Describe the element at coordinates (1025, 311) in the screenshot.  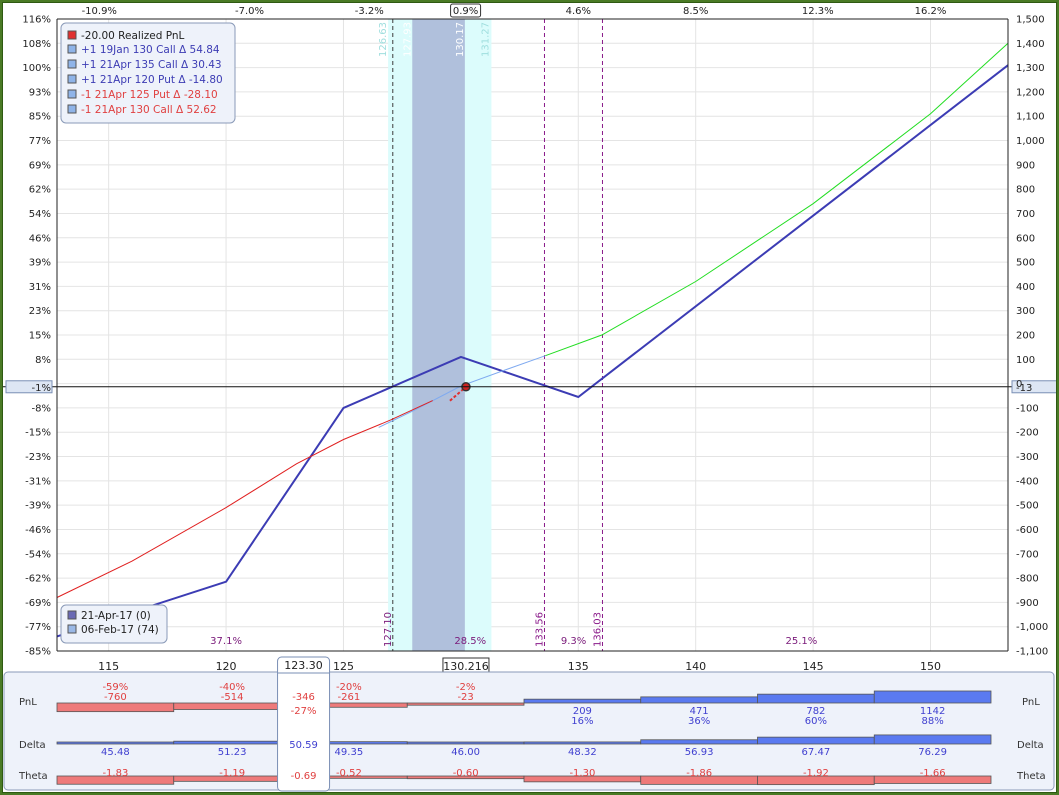
I see `y-right-tick-label: 300` at that location.